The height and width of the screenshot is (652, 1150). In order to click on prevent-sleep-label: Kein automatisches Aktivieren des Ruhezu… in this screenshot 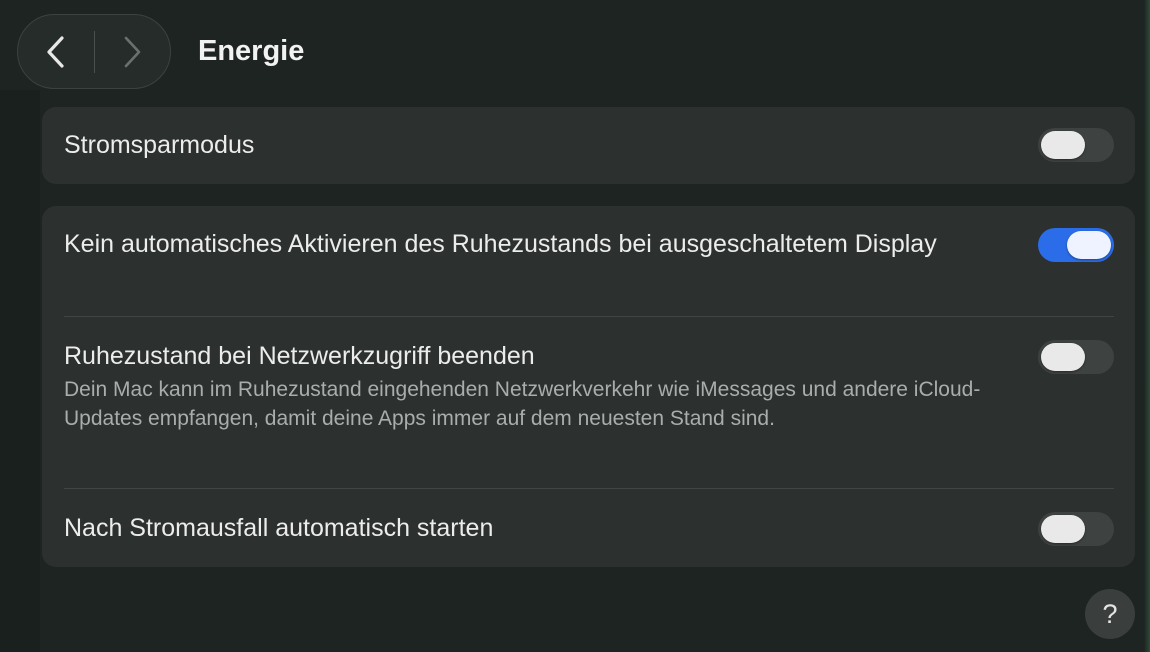, I will do `click(500, 244)`.